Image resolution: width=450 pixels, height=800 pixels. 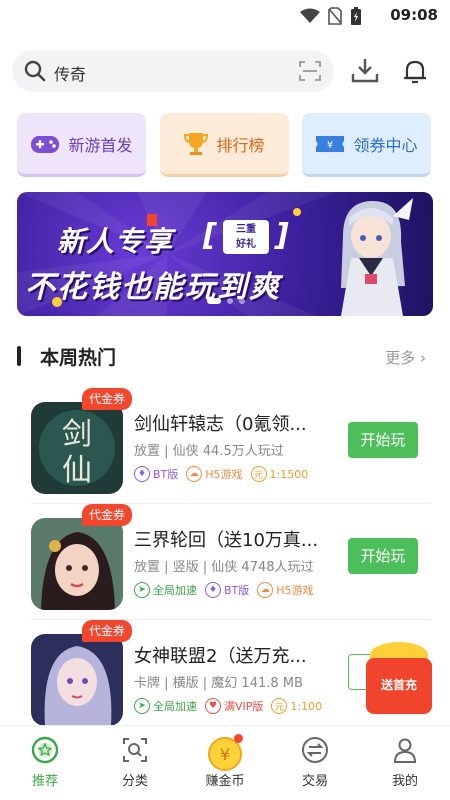 What do you see at coordinates (238, 738) in the screenshot?
I see `notification-dot` at bounding box center [238, 738].